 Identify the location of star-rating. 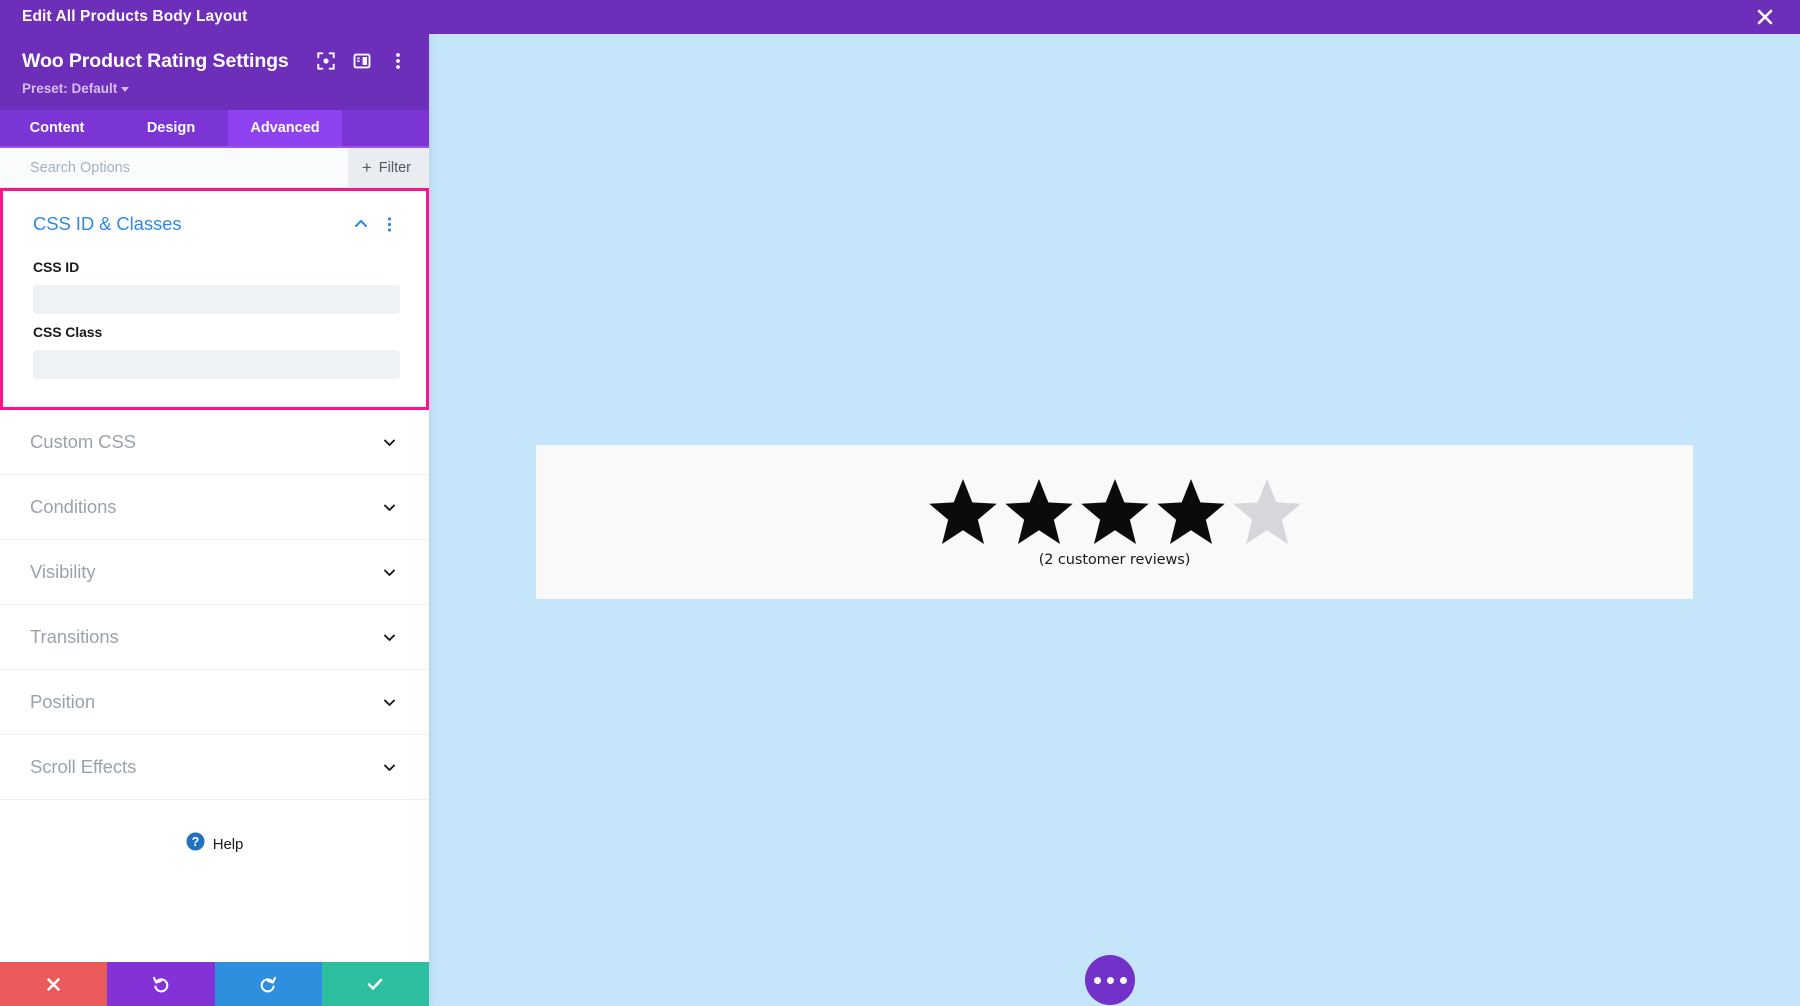
(1115, 512).